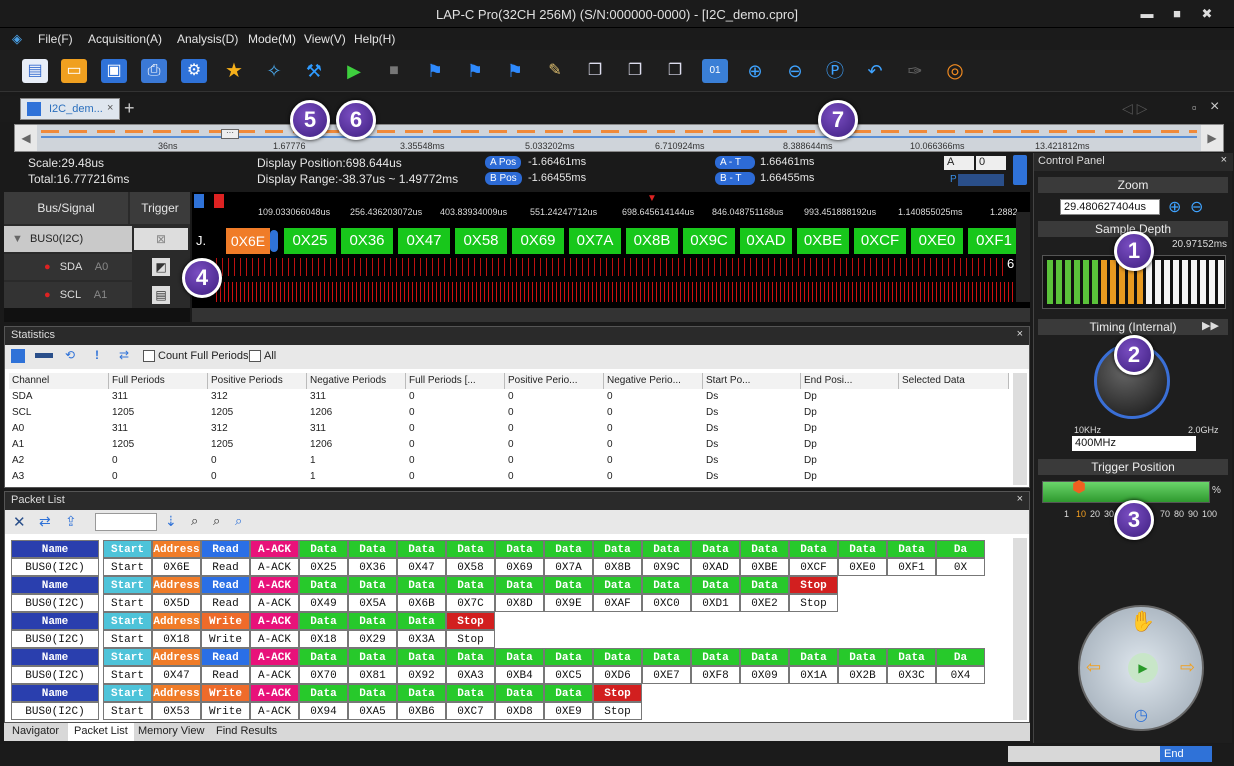 The height and width of the screenshot is (766, 1234). What do you see at coordinates (435, 71) in the screenshot?
I see `add-marker-icon: ⚑` at bounding box center [435, 71].